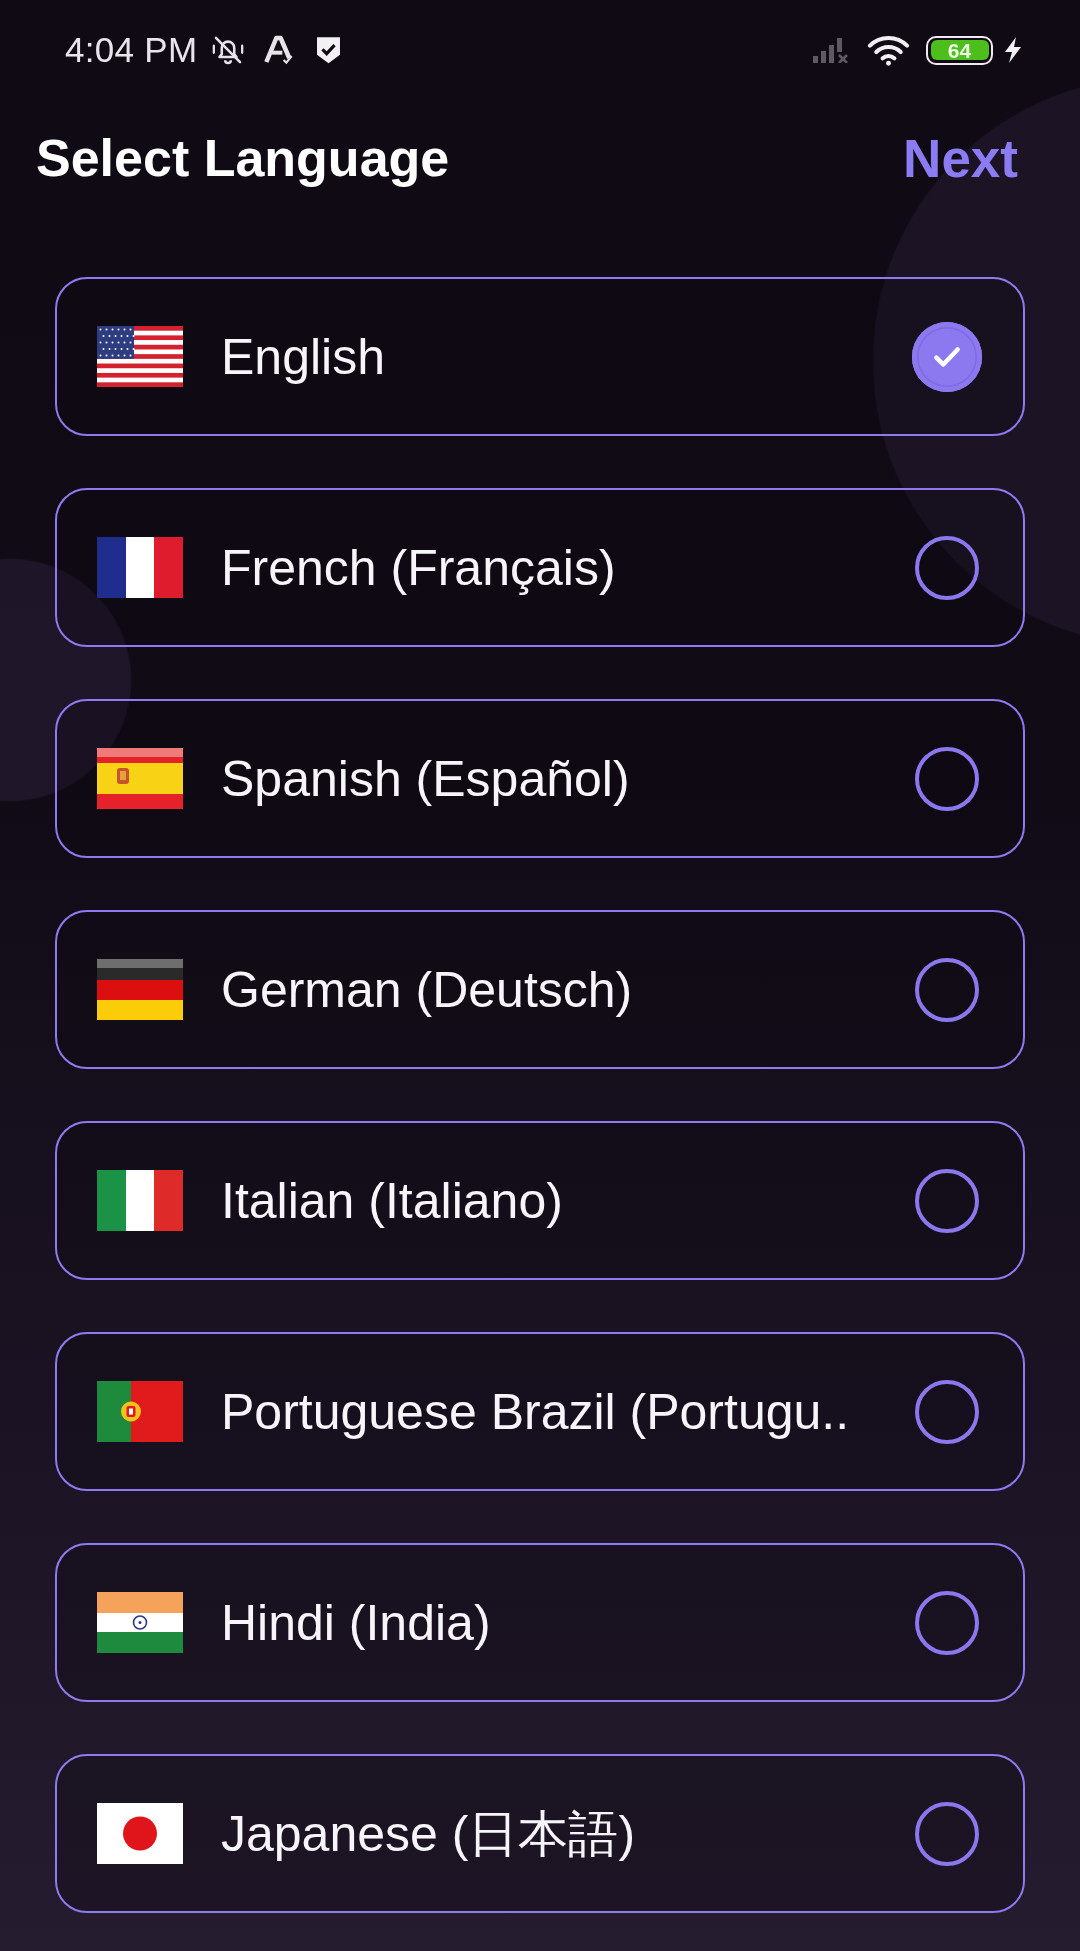 The width and height of the screenshot is (1080, 1951). What do you see at coordinates (540, 1833) in the screenshot?
I see `language-option: Japanese (日本語)` at bounding box center [540, 1833].